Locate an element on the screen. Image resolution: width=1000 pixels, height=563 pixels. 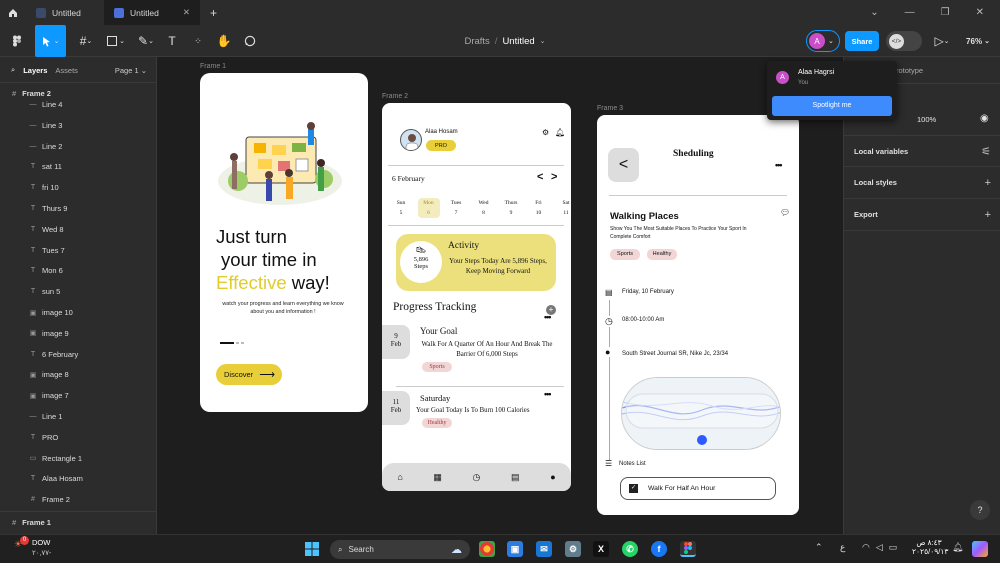
search-box: ⌕ Search ☁ is located at coordinates (400, 549).